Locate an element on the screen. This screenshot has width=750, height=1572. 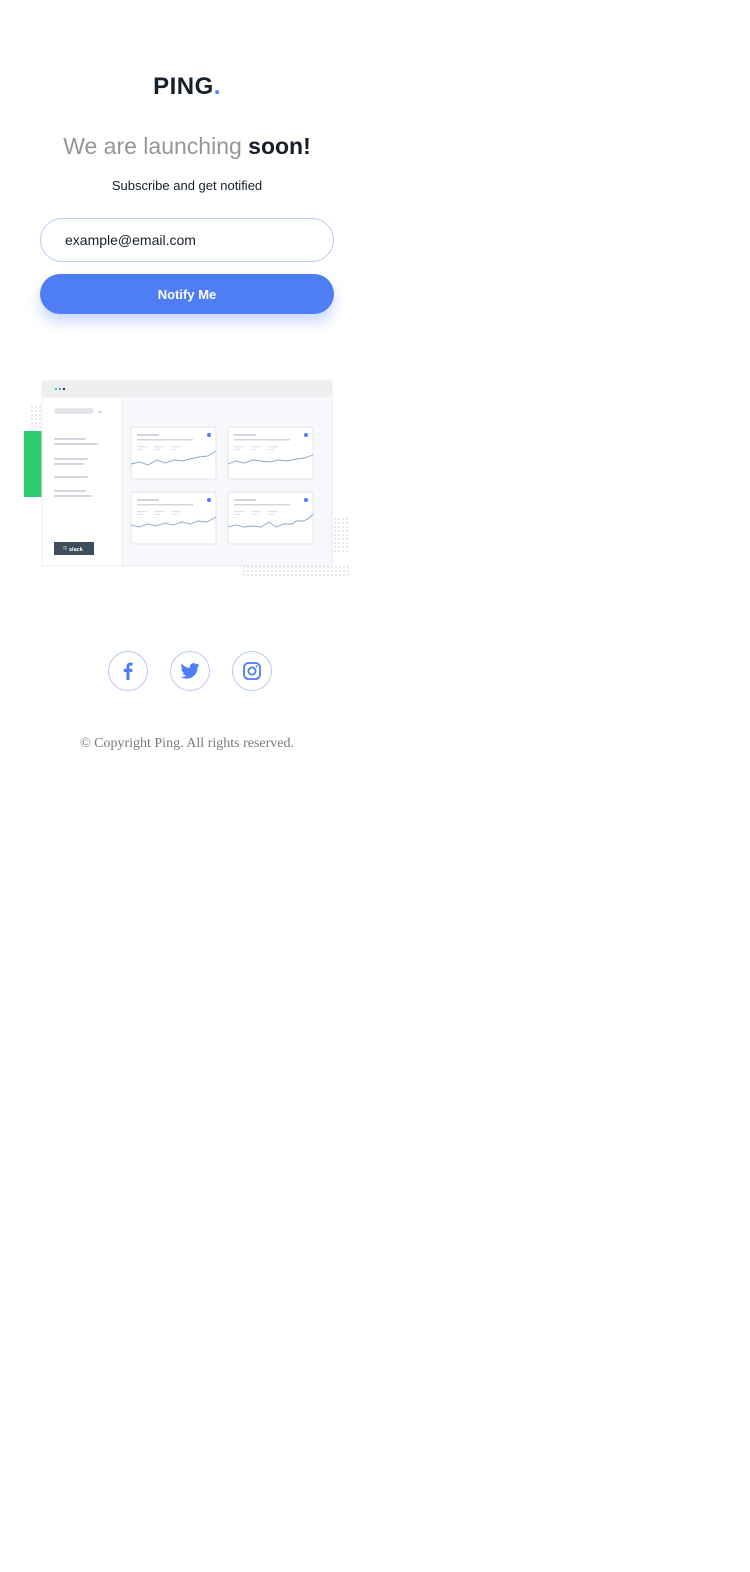
headline: We are launching soon! is located at coordinates (187, 146).